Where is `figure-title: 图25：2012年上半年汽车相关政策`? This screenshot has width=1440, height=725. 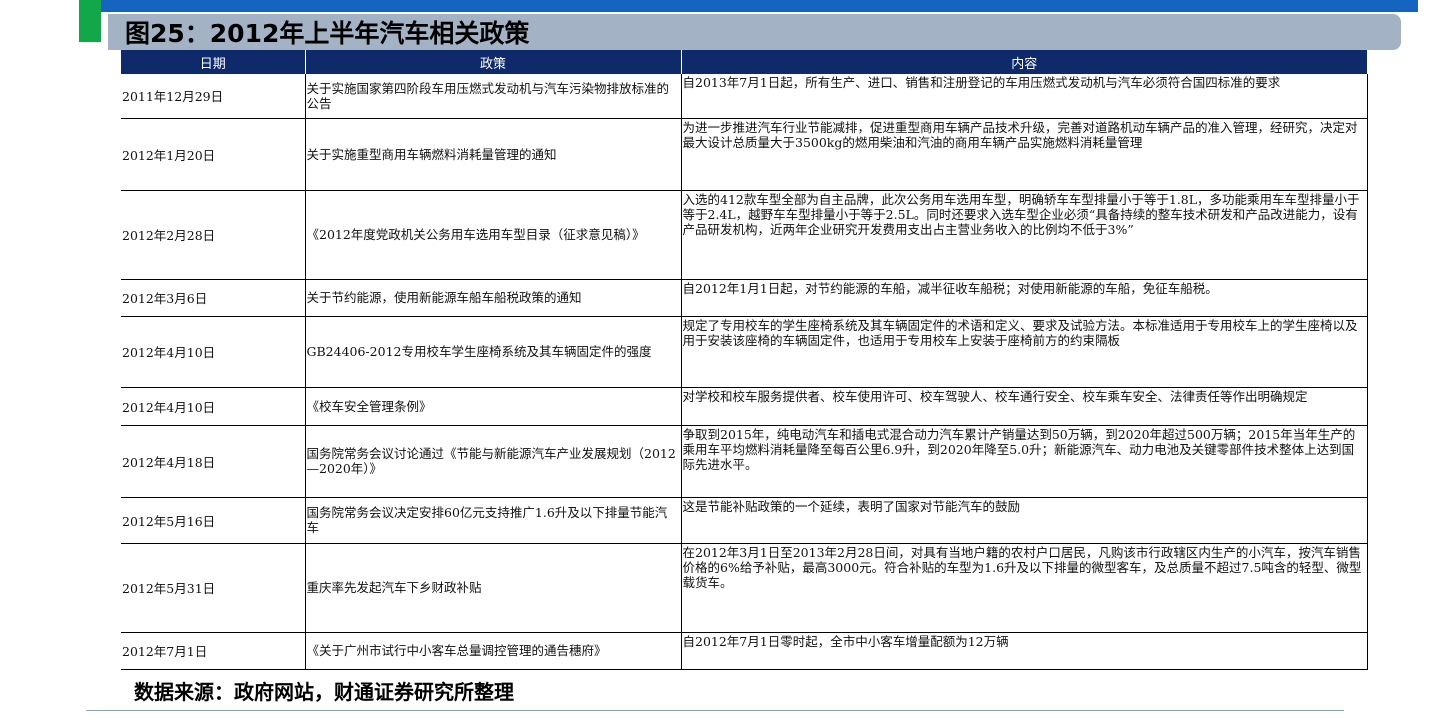 figure-title: 图25：2012年上半年汽车相关政策 is located at coordinates (327, 33).